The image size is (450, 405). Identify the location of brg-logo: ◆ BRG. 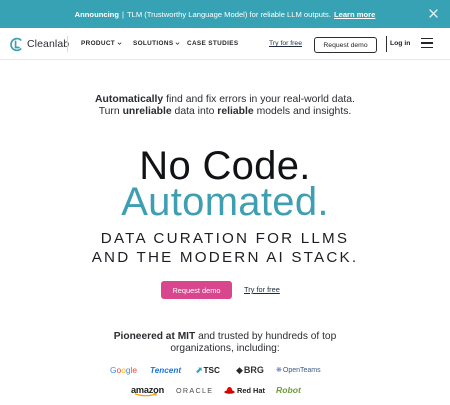
(250, 370).